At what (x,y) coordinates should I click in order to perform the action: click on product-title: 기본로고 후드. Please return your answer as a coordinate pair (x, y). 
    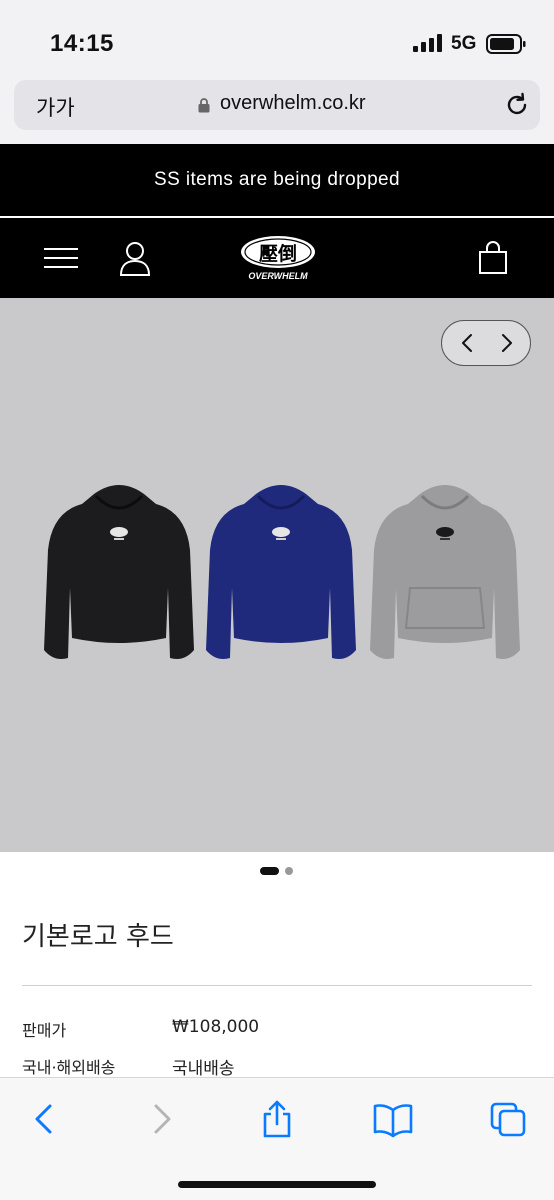
    Looking at the image, I should click on (98, 937).